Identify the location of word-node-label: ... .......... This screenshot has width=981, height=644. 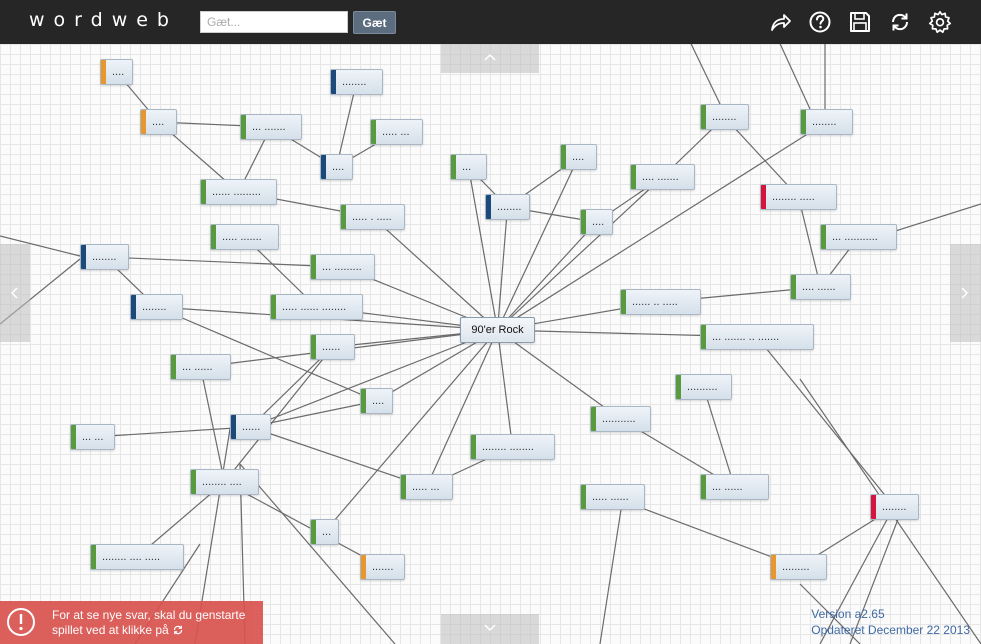
(342, 267).